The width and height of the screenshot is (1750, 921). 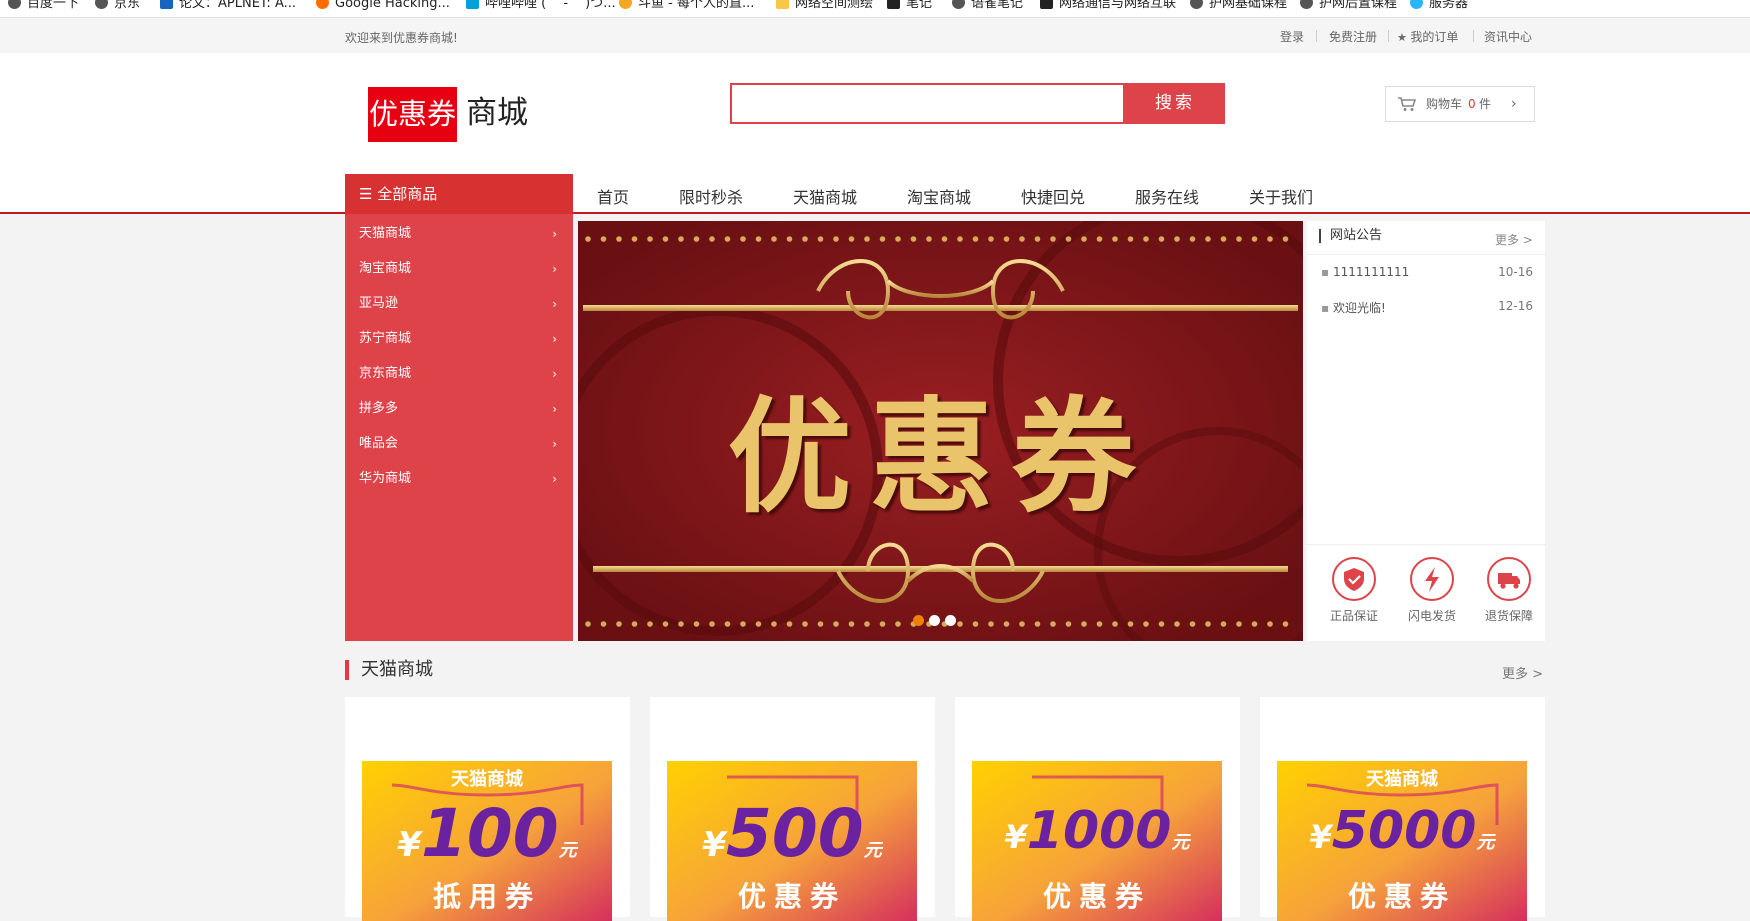 What do you see at coordinates (792, 833) in the screenshot?
I see `coupon-amount: ¥500元` at bounding box center [792, 833].